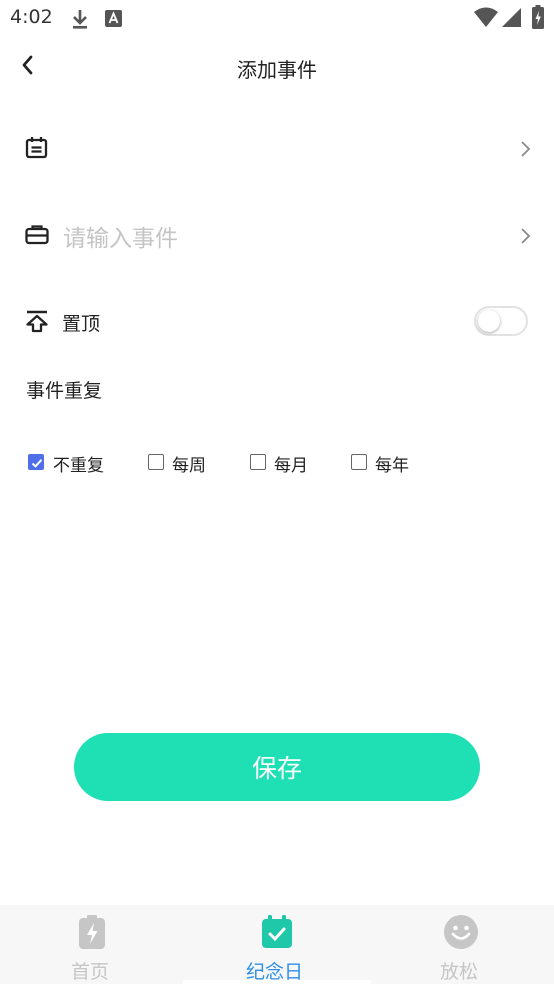  I want to click on battery-bolt-icon, so click(92, 932).